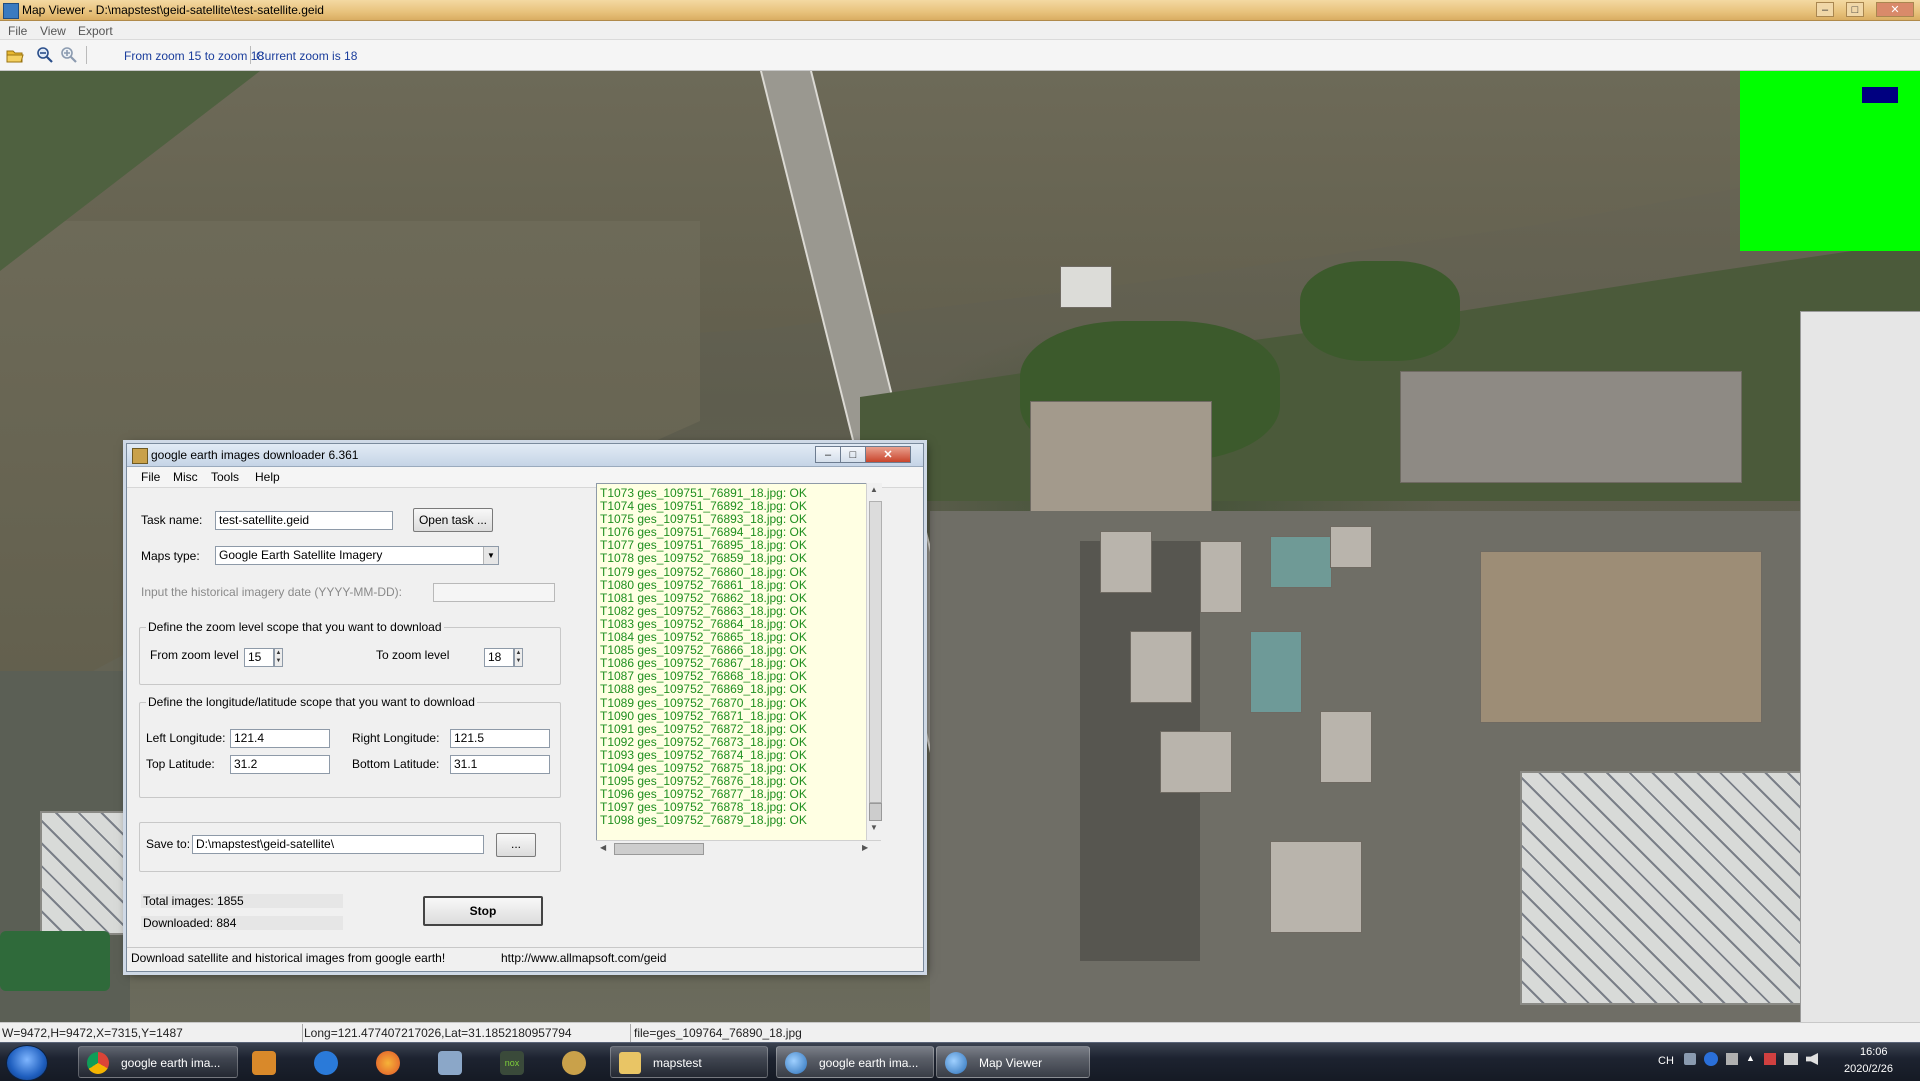 This screenshot has height=1081, width=1920. What do you see at coordinates (1711, 1059) in the screenshot?
I see `help-icon` at bounding box center [1711, 1059].